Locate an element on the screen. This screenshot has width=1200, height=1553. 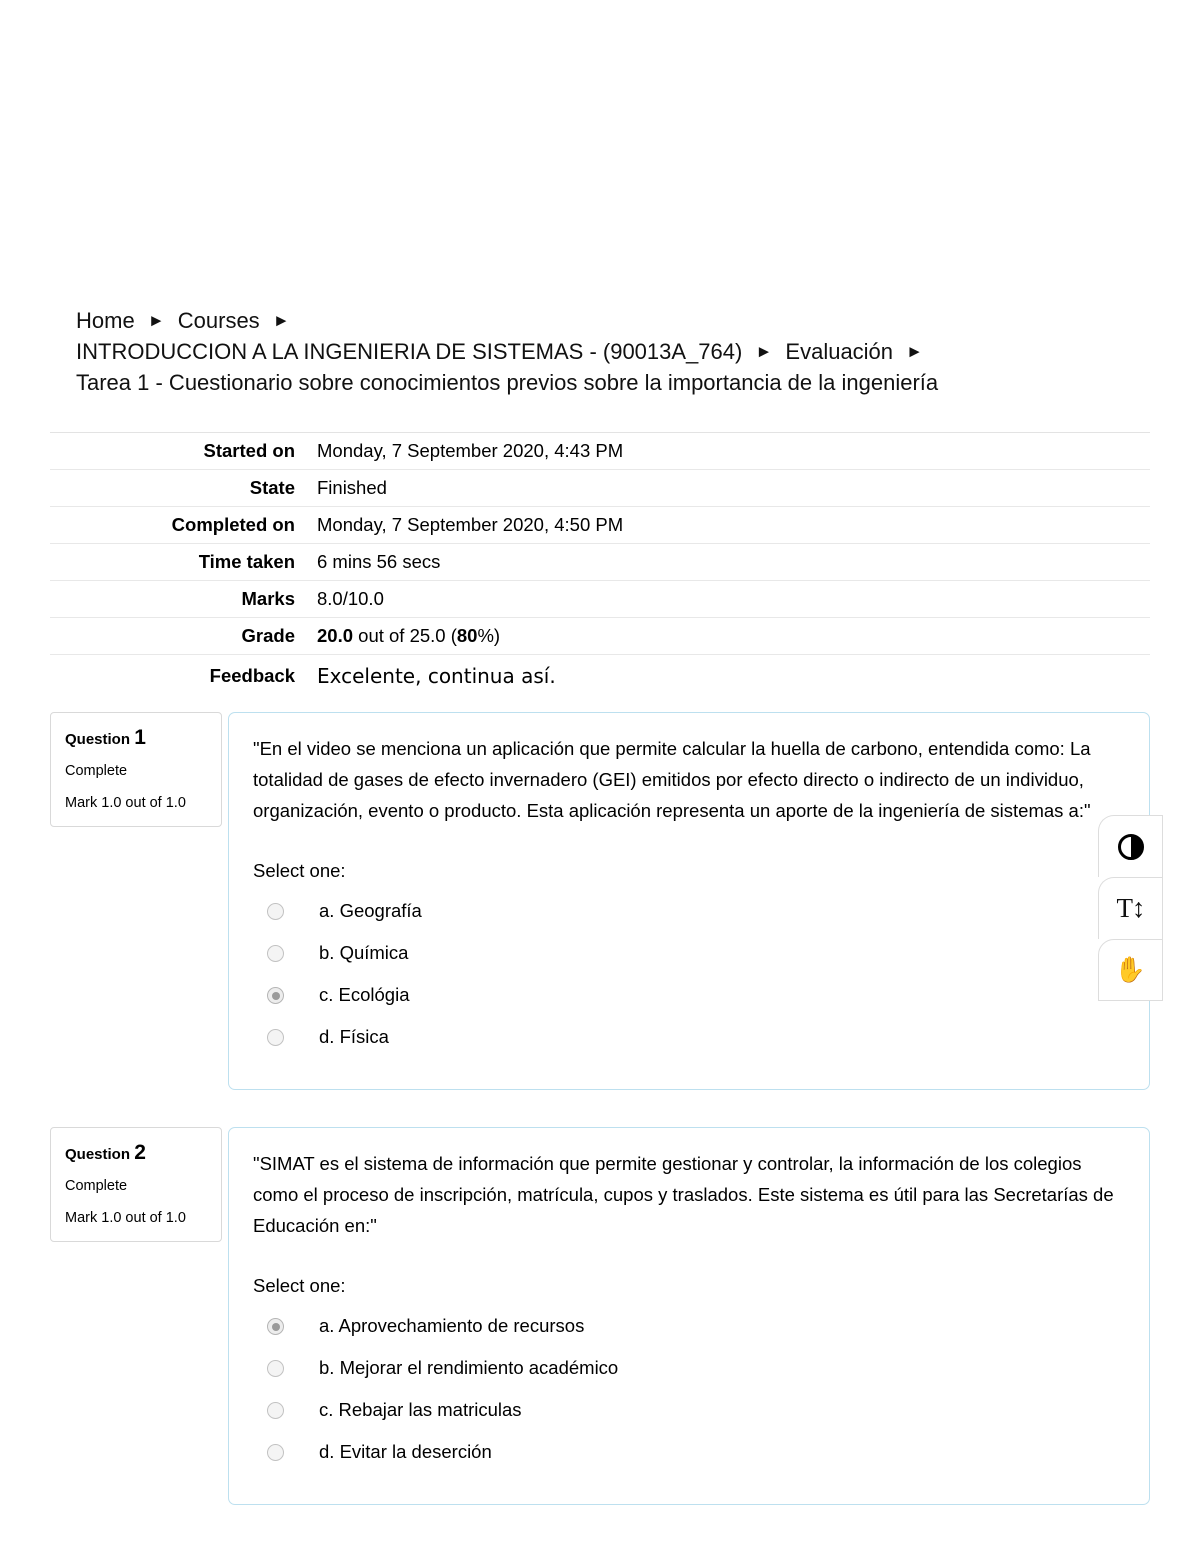
summary-label-completed-on: Completed on is located at coordinates (233, 524).